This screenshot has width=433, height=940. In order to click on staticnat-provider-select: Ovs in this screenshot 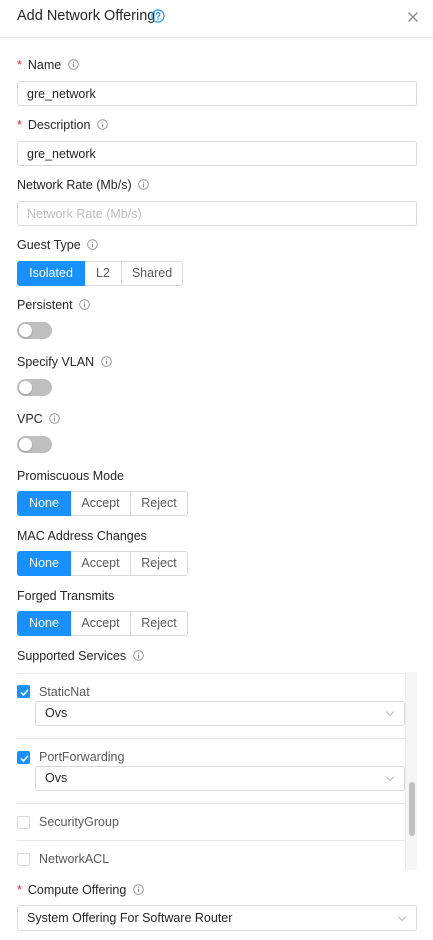, I will do `click(220, 713)`.